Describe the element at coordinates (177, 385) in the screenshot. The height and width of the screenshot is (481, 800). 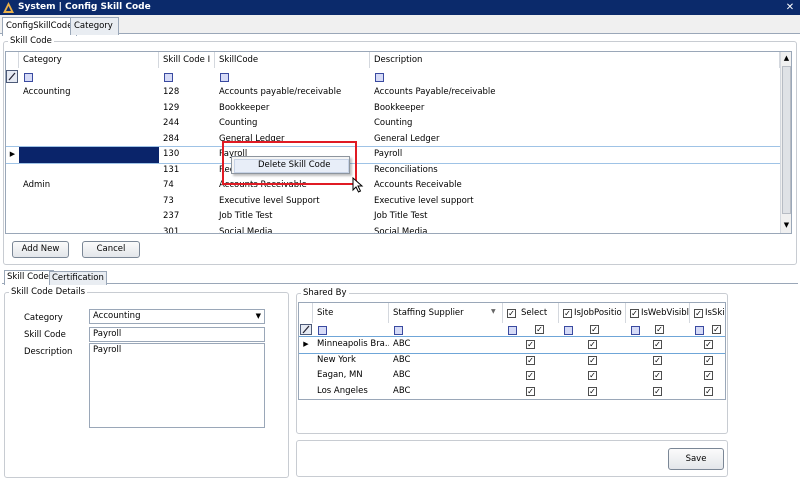
I see `description-textarea: Payroll` at that location.